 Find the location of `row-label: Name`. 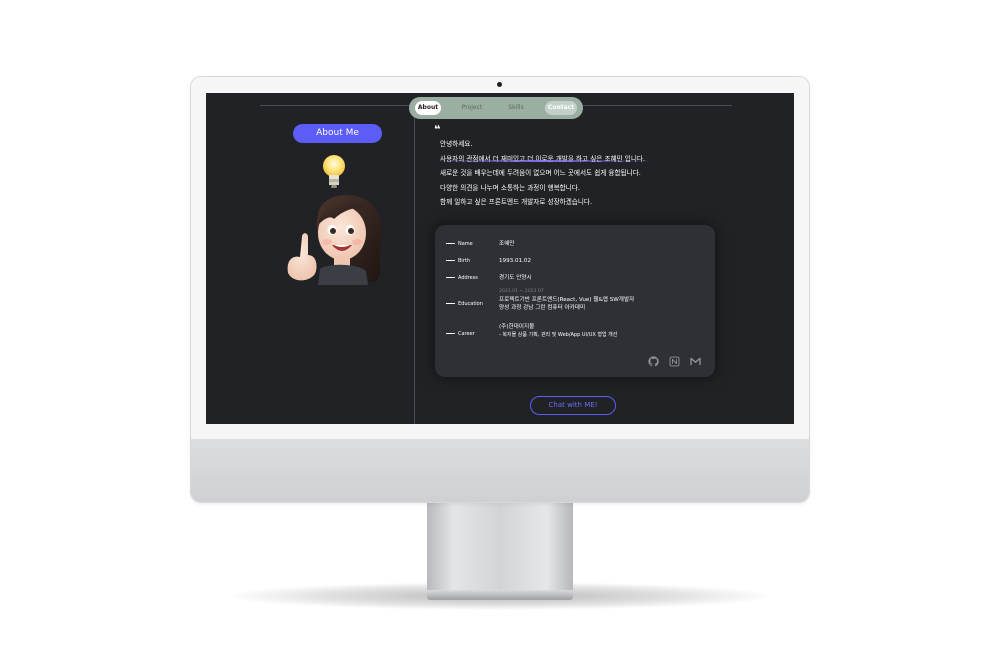

row-label: Name is located at coordinates (476, 244).